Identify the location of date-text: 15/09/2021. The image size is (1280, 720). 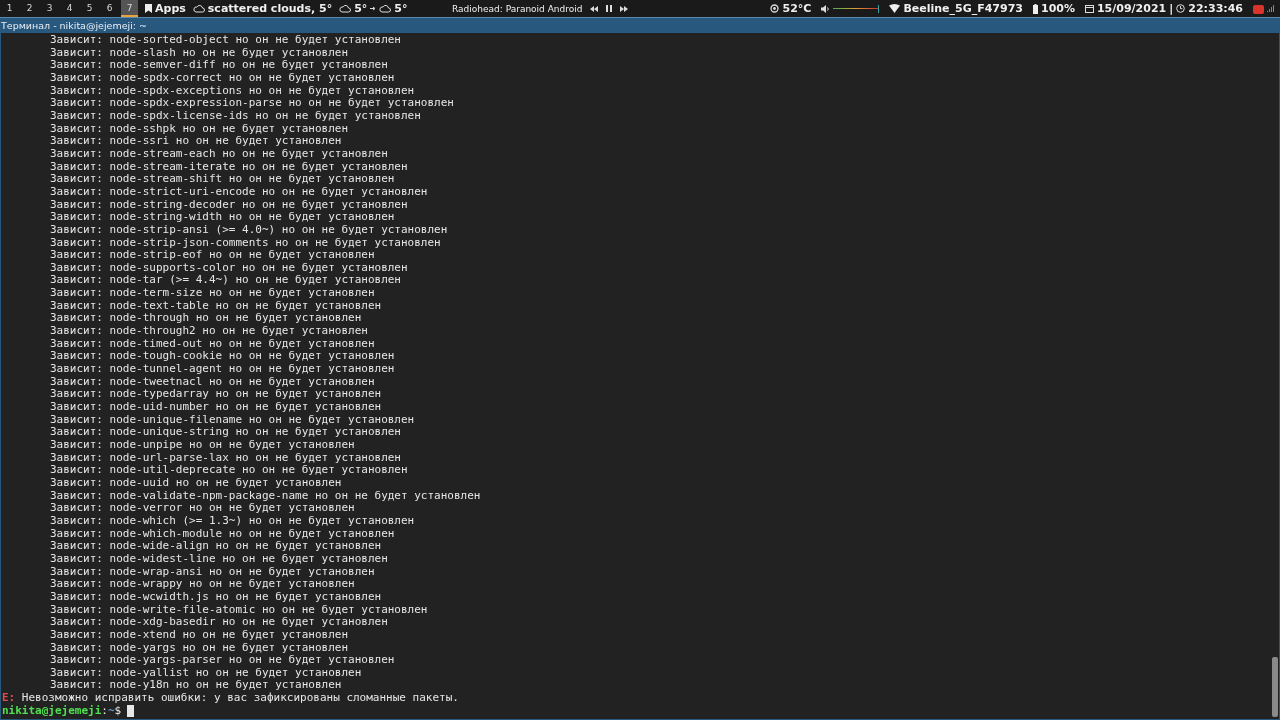
(1131, 8).